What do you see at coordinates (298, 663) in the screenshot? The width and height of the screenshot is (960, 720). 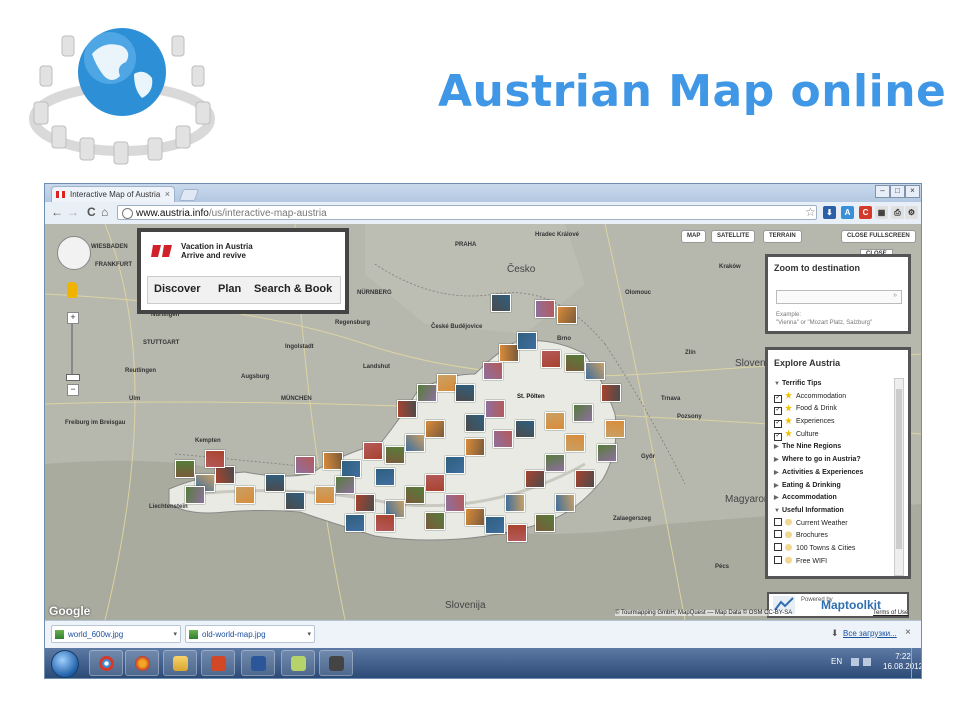 I see `taskbar-notes` at bounding box center [298, 663].